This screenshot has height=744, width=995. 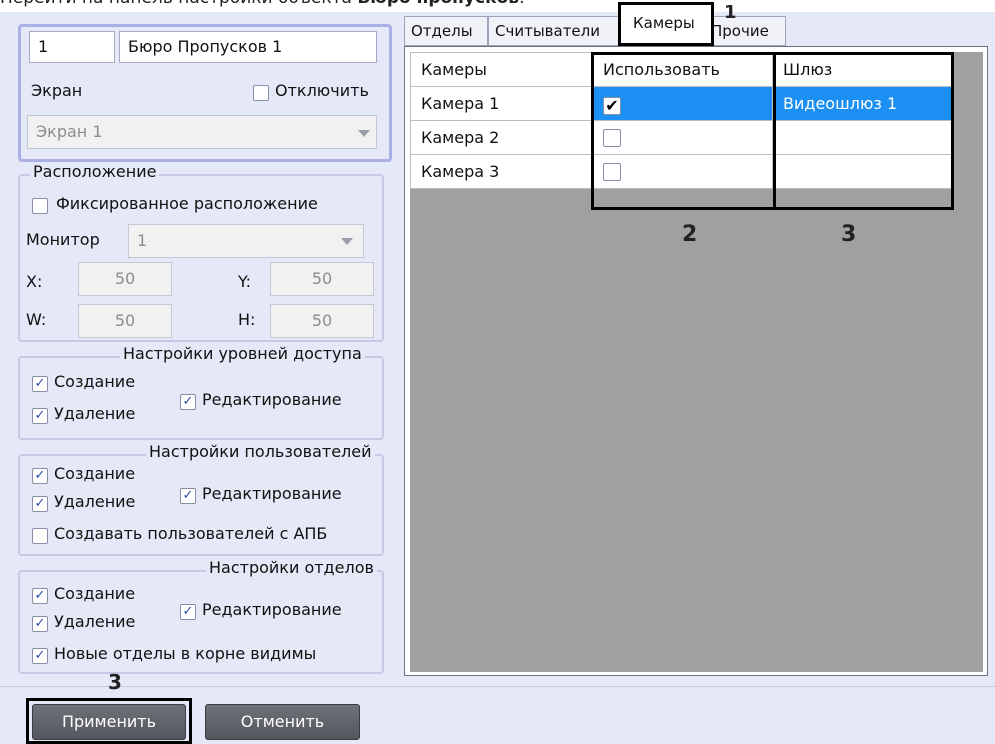 What do you see at coordinates (40, 416) in the screenshot?
I see `access-delete-checkbox: ✓` at bounding box center [40, 416].